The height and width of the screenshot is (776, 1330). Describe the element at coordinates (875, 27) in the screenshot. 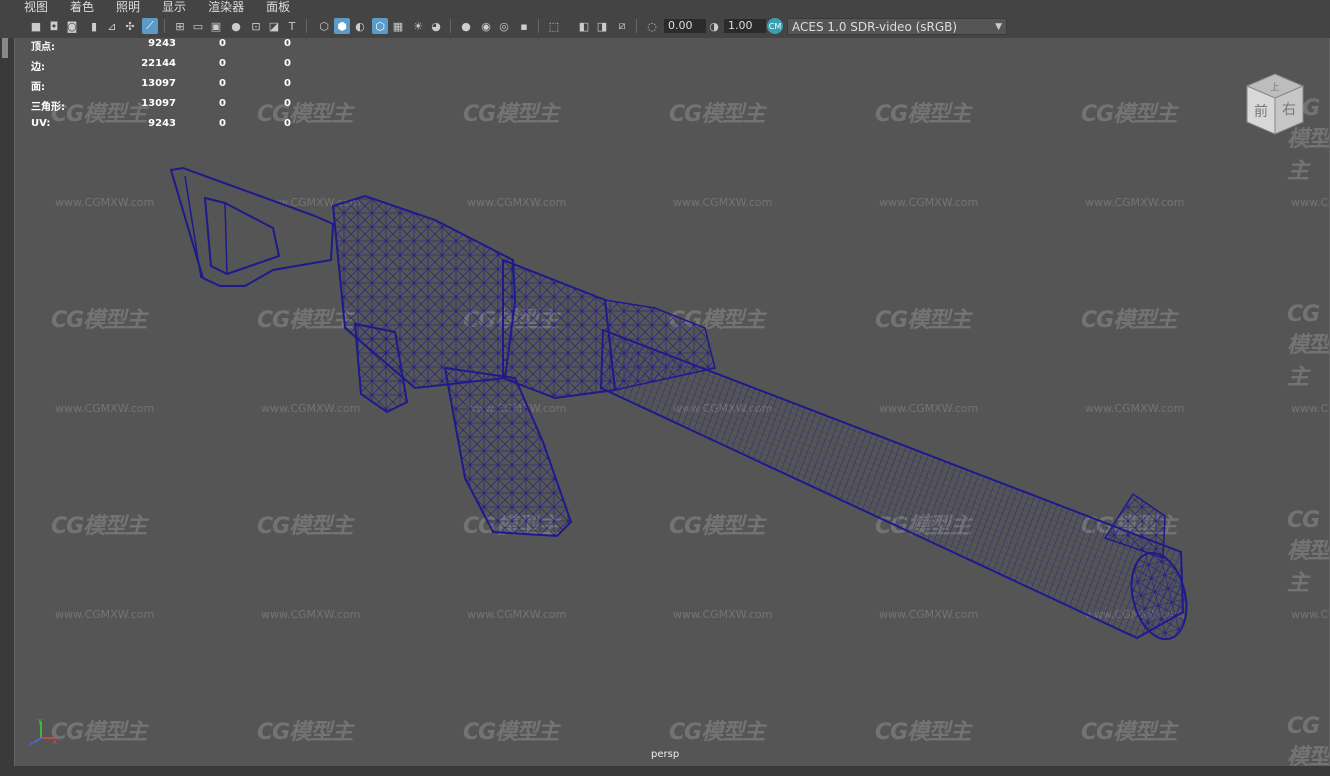

I see `color-space-value: ACES 1.0 SDR-video (sRGB)` at that location.